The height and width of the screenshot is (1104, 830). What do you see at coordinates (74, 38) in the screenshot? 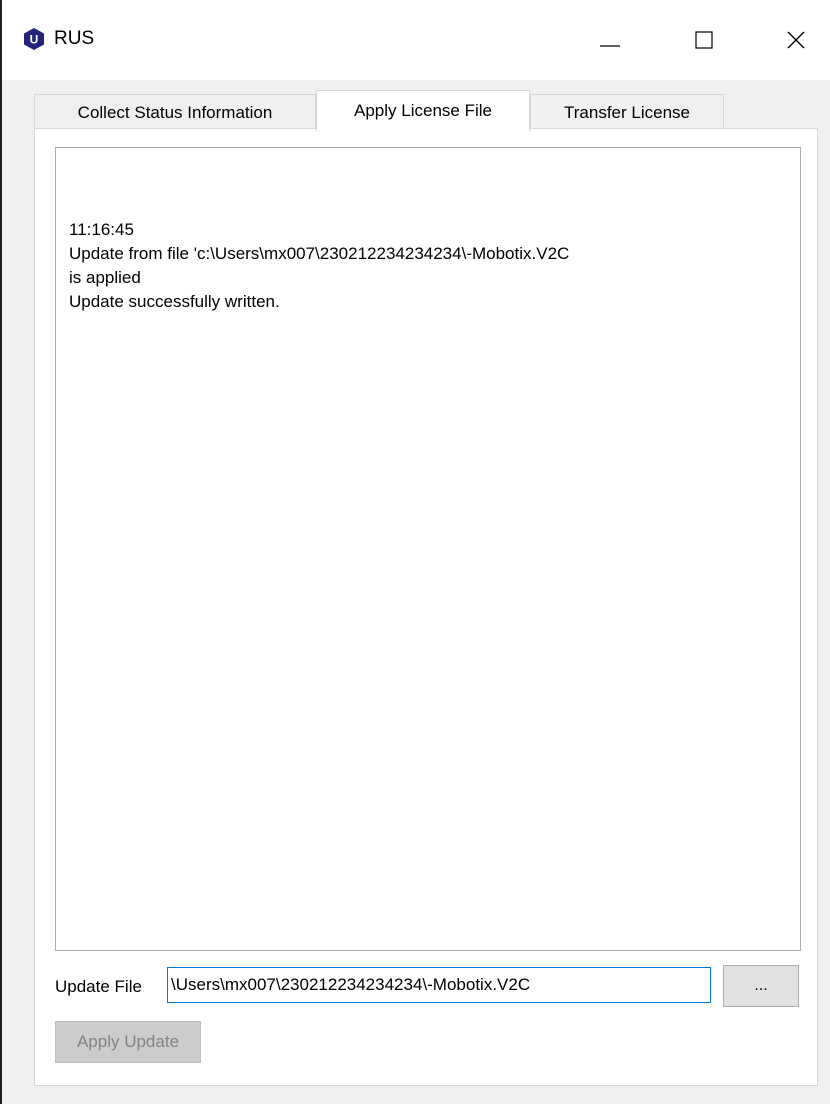
I see `window-title: RUS` at bounding box center [74, 38].